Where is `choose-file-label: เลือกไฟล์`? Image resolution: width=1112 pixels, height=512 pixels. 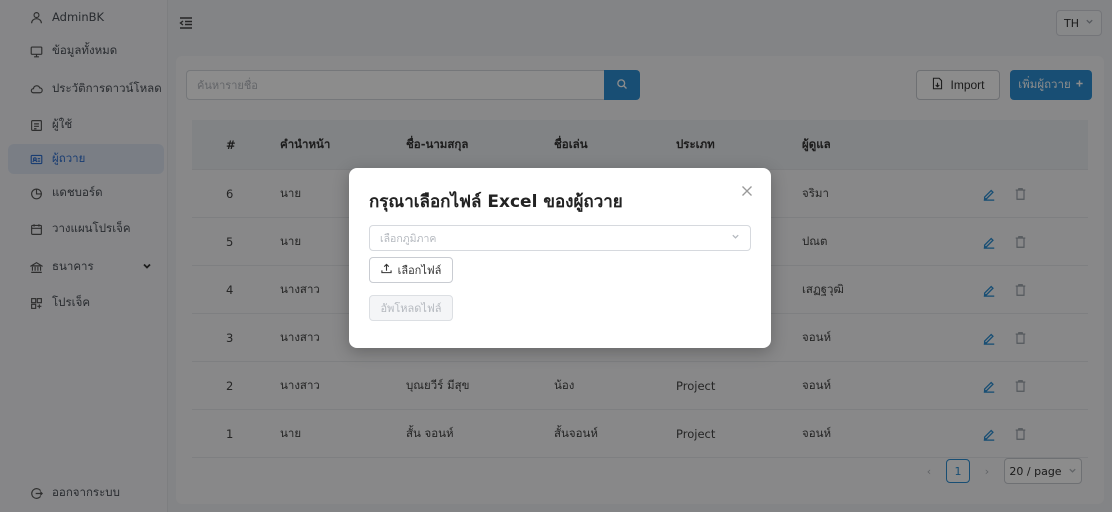 choose-file-label: เลือกไฟล์ is located at coordinates (419, 271).